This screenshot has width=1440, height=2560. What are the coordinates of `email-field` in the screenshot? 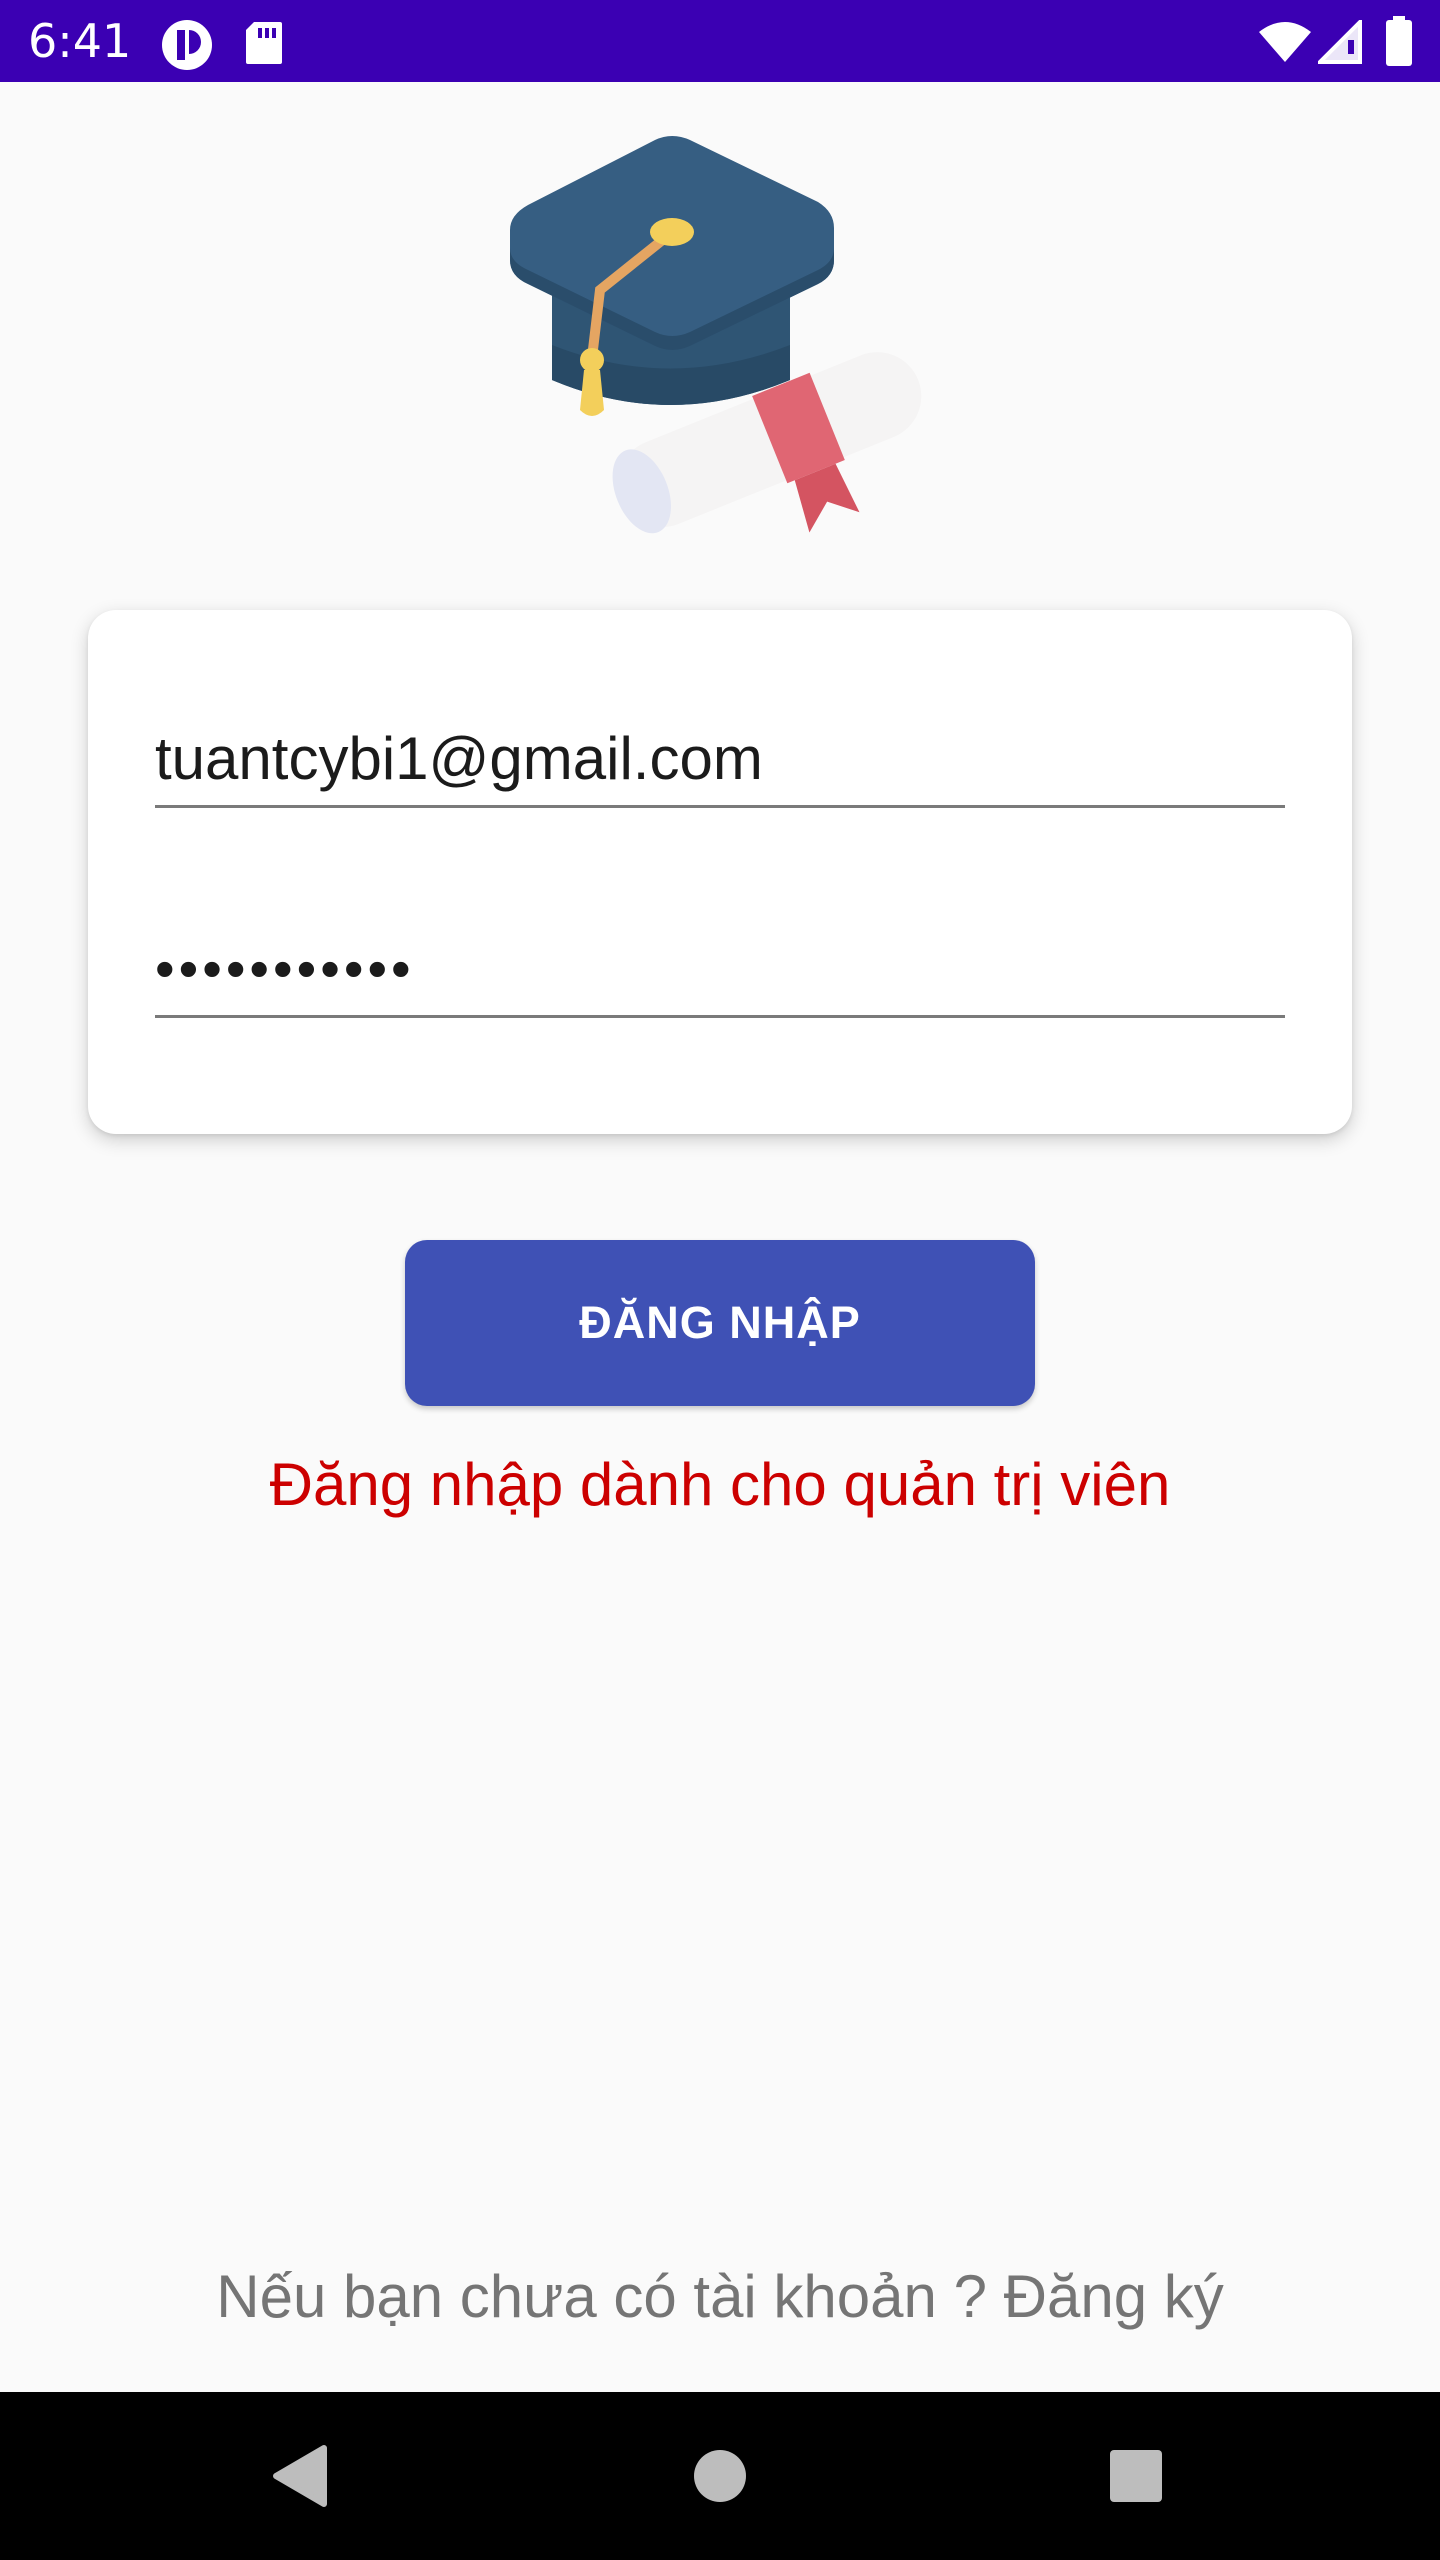 It's located at (720, 760).